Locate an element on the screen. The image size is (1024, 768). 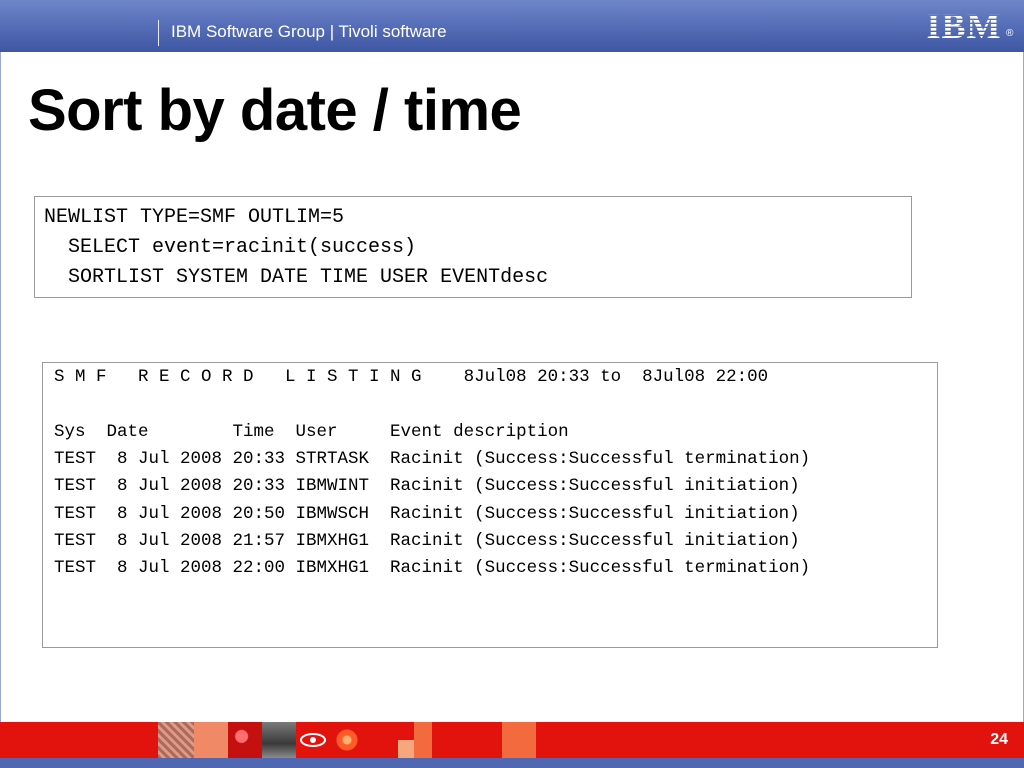
footer-eye-tile is located at coordinates (313, 740).